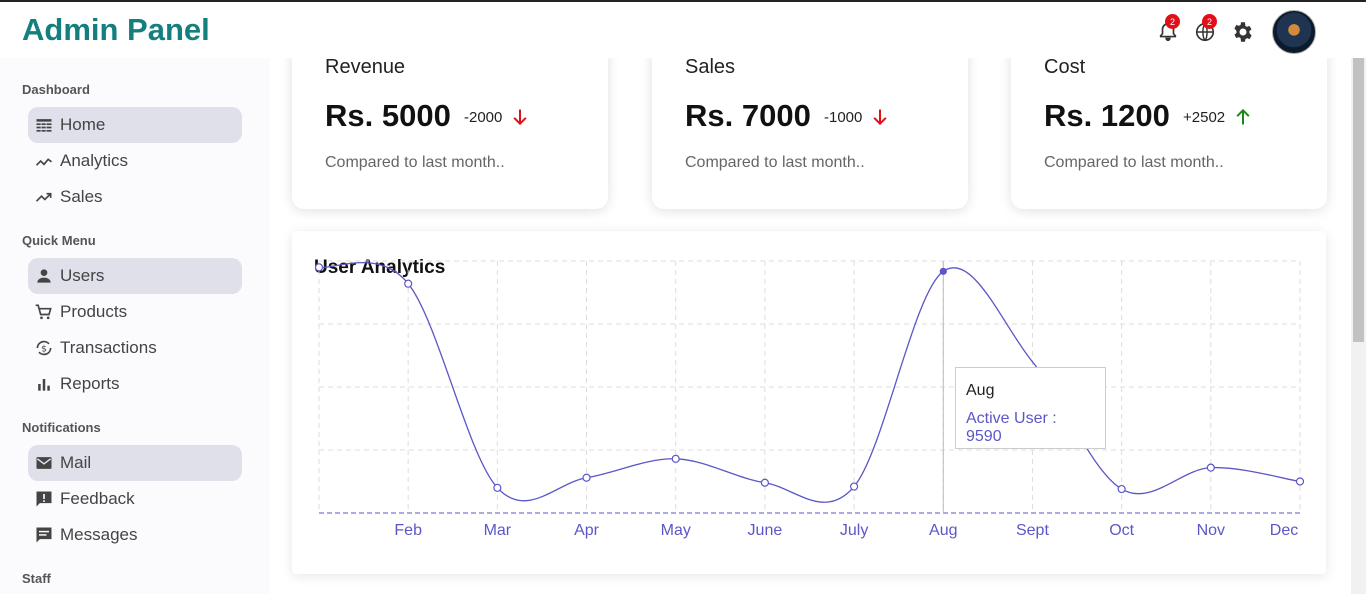 This screenshot has width=1366, height=594. I want to click on card-delta: -2000, so click(497, 117).